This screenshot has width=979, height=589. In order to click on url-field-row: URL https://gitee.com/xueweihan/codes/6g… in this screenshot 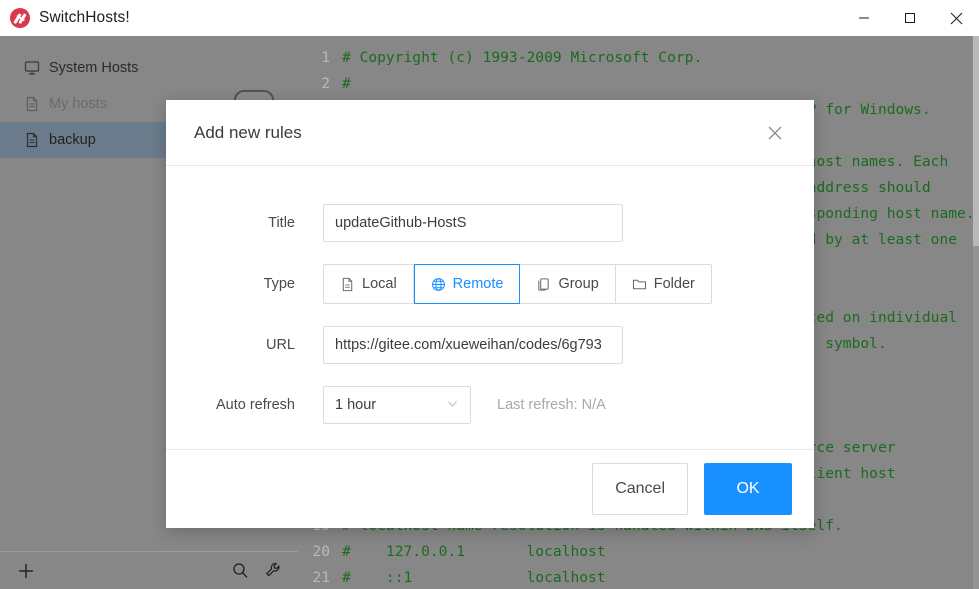, I will do `click(490, 345)`.